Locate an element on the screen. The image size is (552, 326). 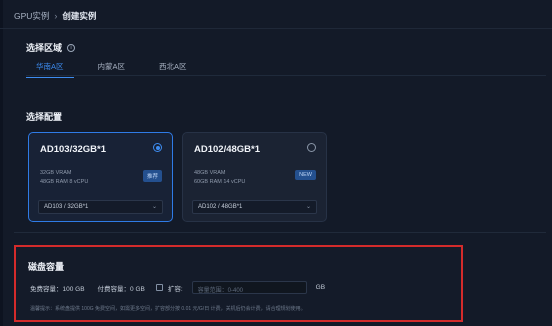
disk-title: 磁盘容量 is located at coordinates (46, 267).